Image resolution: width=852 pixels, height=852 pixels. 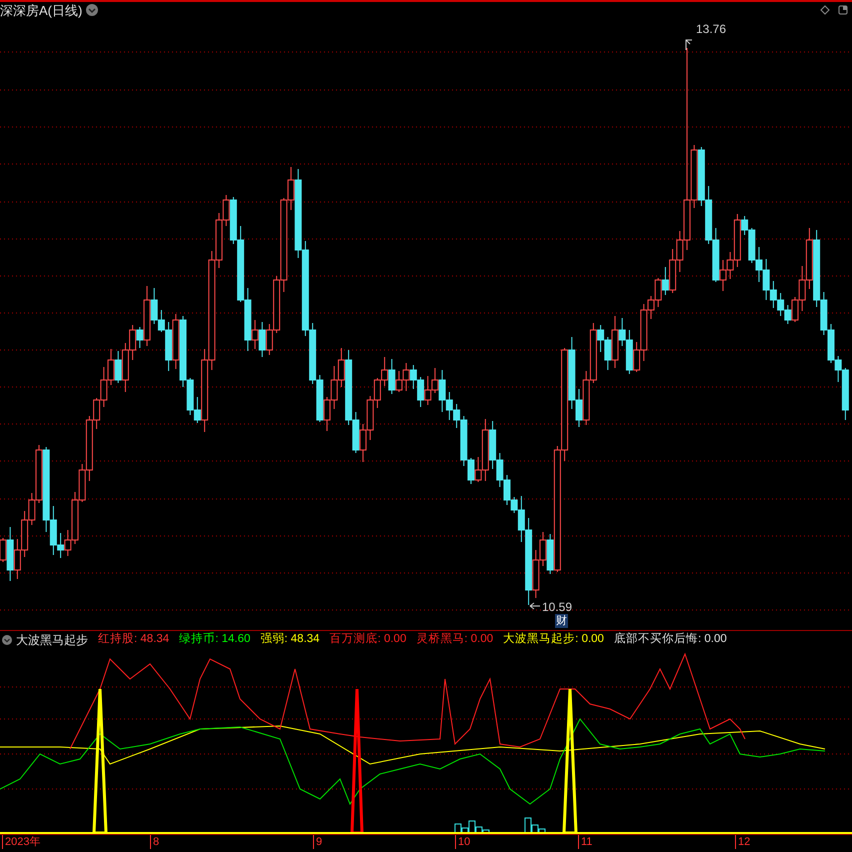 I want to click on axis-label: 8, so click(x=155, y=842).